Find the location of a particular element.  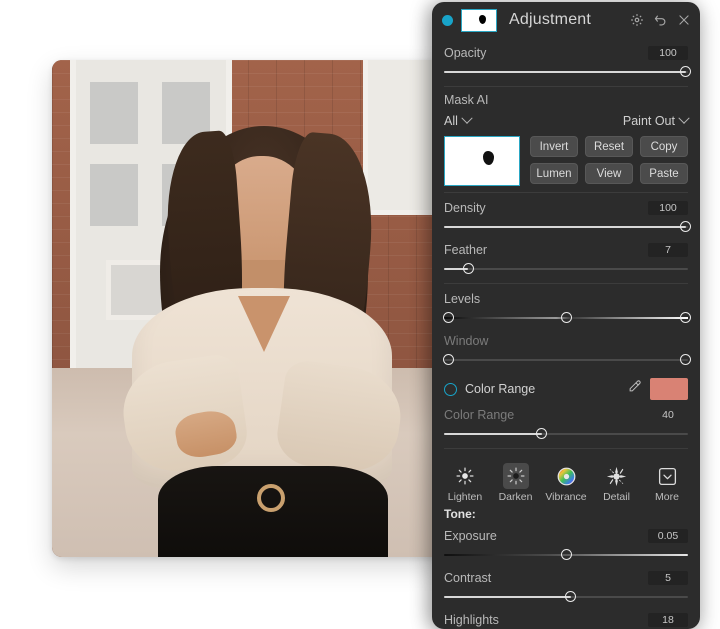

chevron-down-box-icon is located at coordinates (667, 476).